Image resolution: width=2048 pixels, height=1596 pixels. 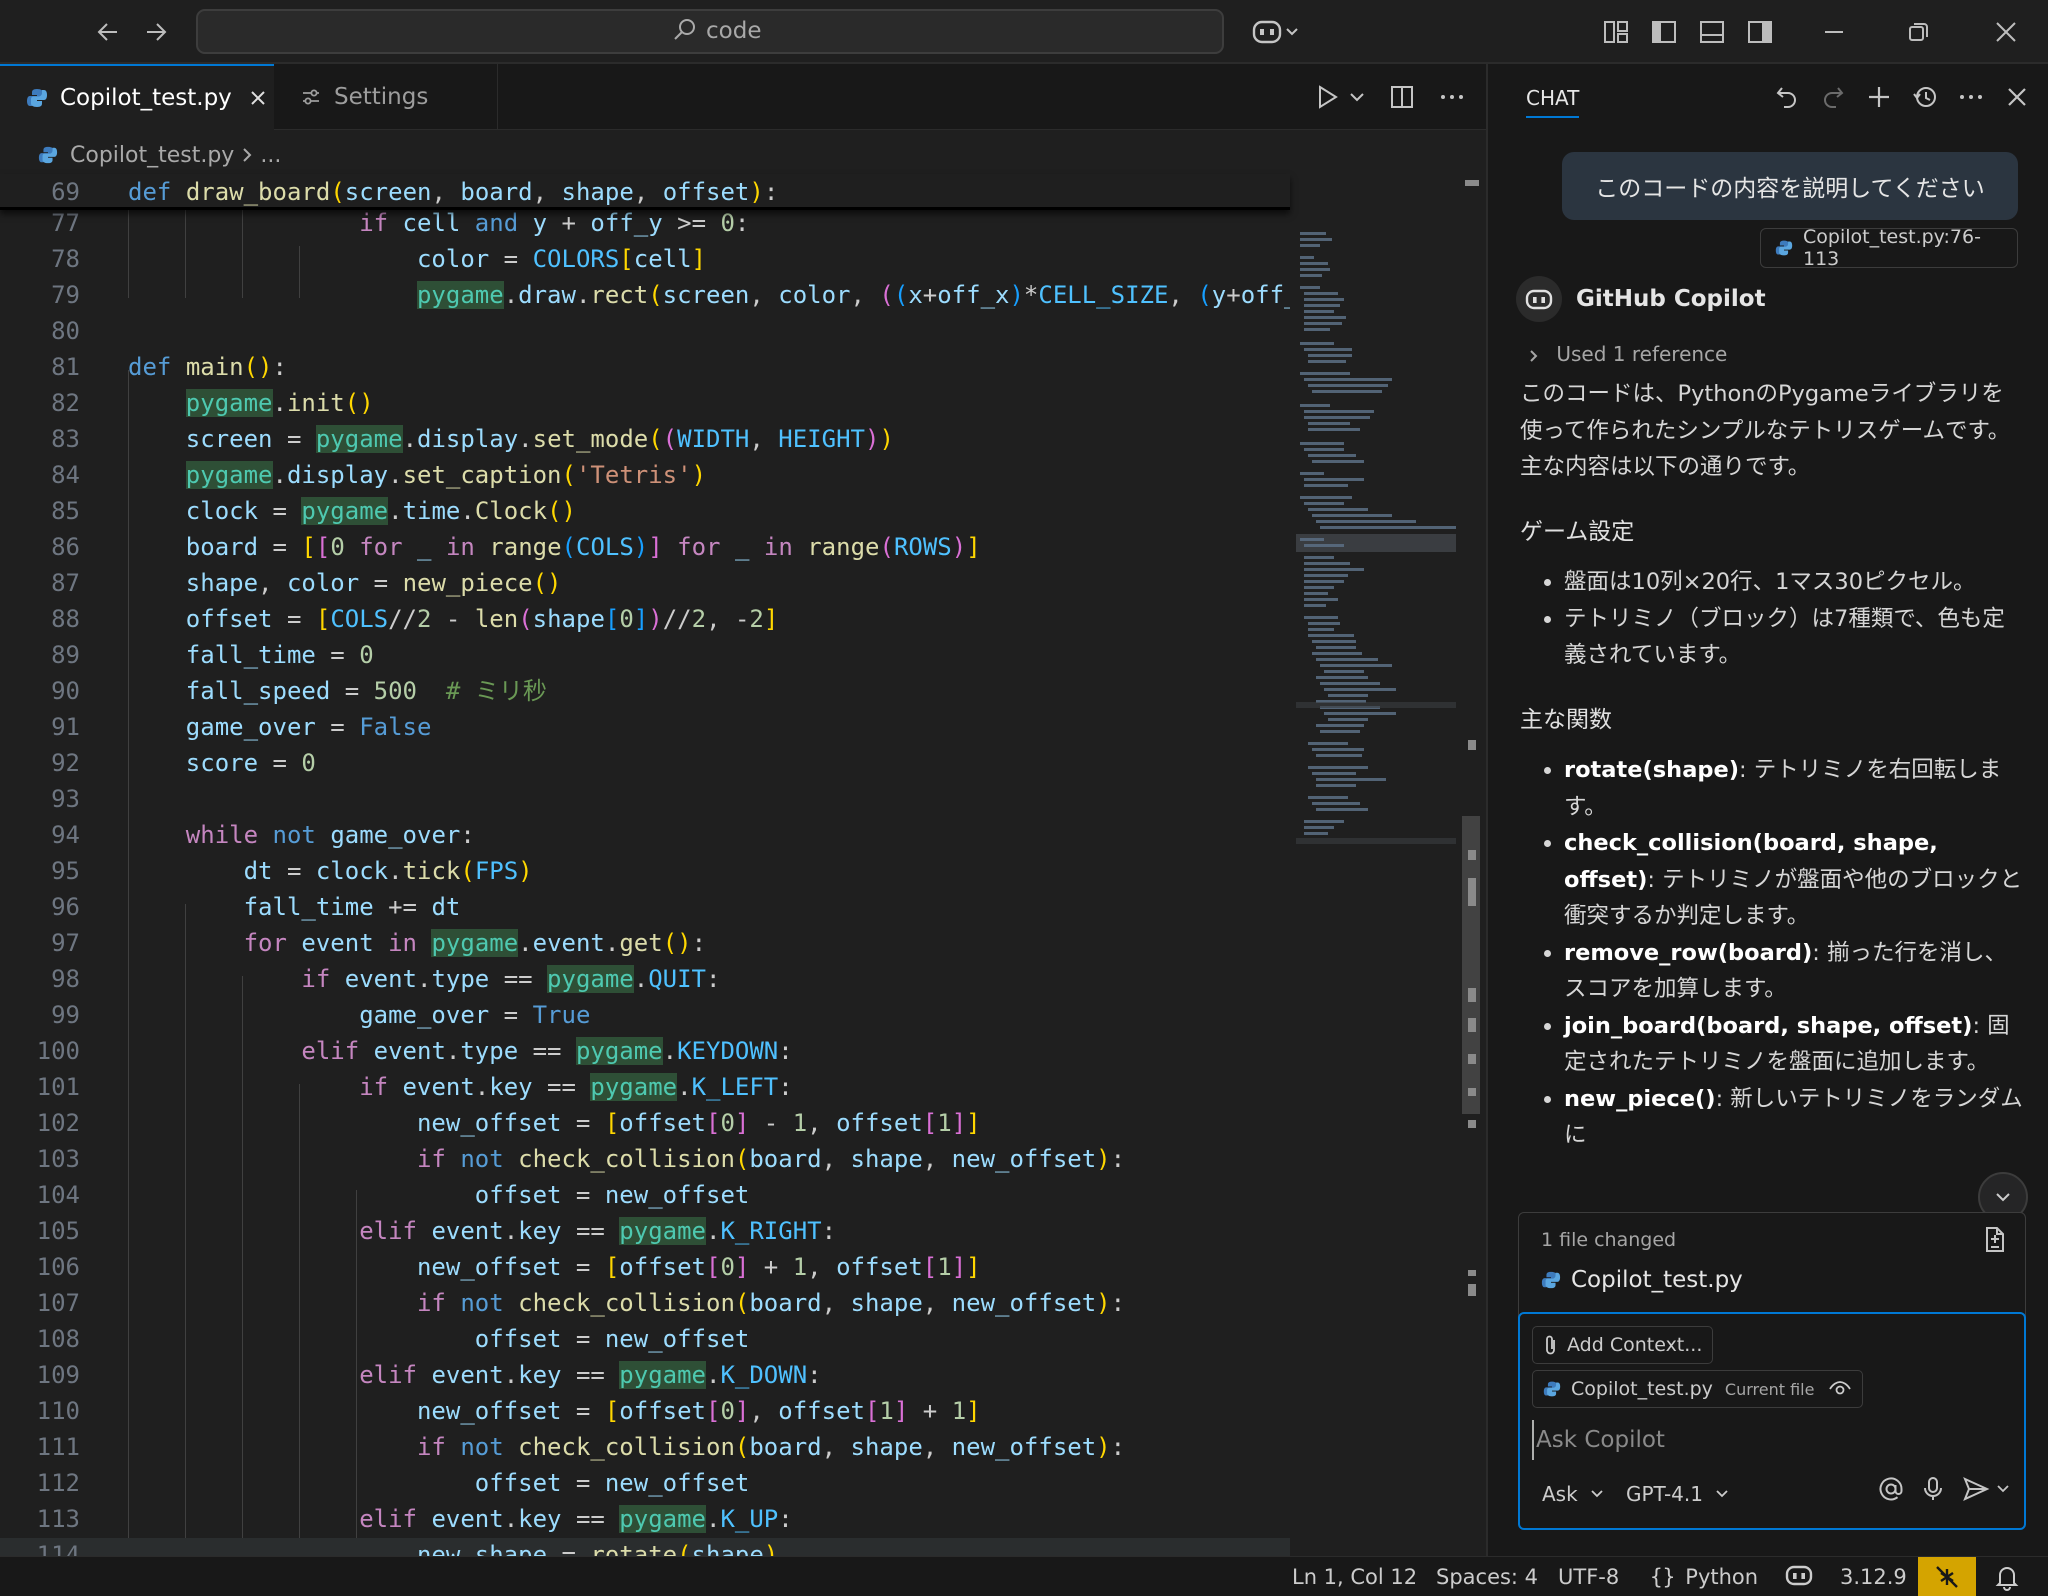 I want to click on close-tab-icon, so click(x=258, y=98).